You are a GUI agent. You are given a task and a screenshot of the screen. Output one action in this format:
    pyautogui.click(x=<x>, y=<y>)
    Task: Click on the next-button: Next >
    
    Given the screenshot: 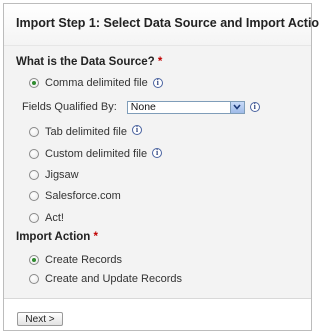 What is the action you would take?
    pyautogui.click(x=40, y=319)
    